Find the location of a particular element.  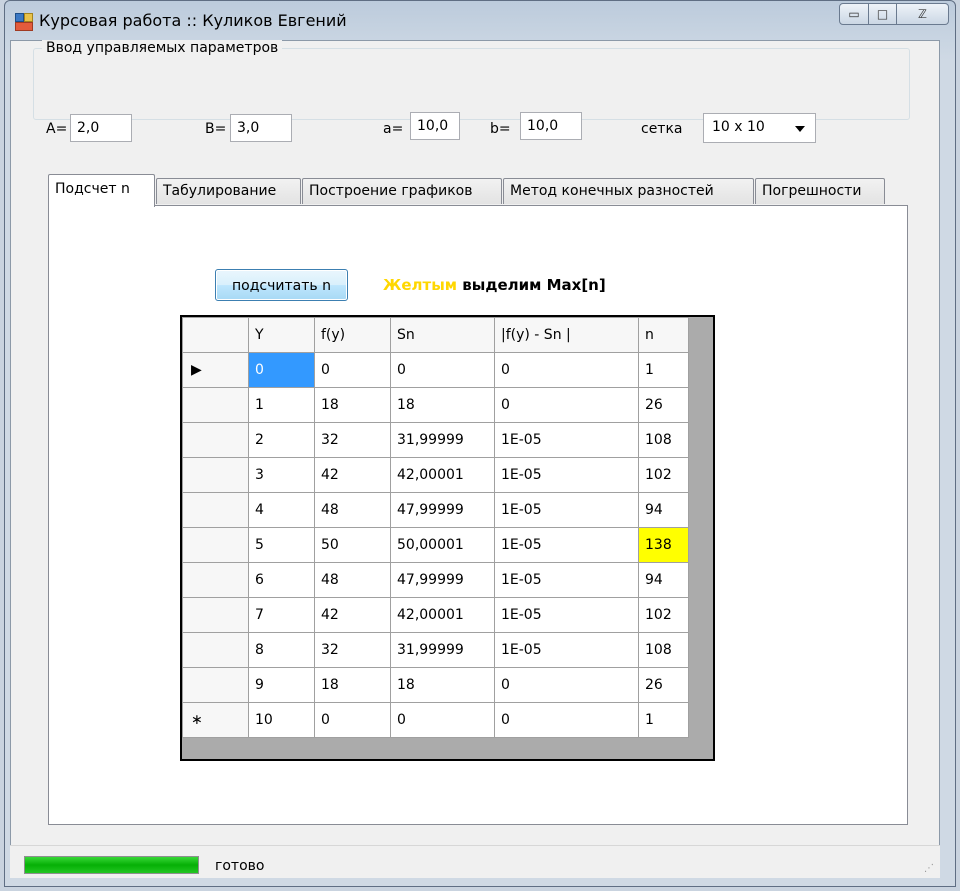

title-bar: Курсовая работа :: Куликов Евгений ▭ □ ℤ is located at coordinates (480, 21).